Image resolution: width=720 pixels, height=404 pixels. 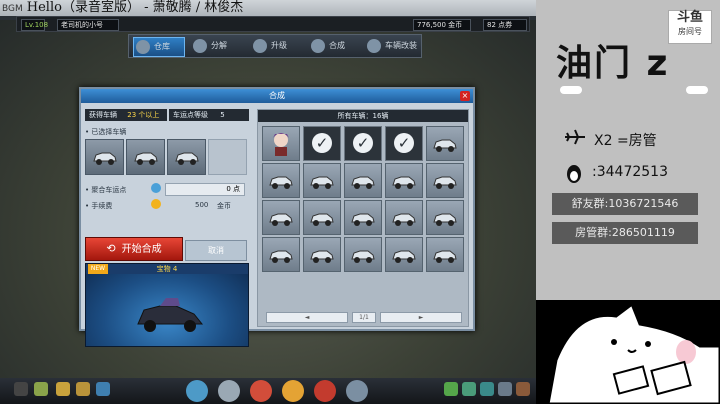 What do you see at coordinates (111, 248) in the screenshot?
I see `refresh-icon: ⟲` at bounding box center [111, 248].